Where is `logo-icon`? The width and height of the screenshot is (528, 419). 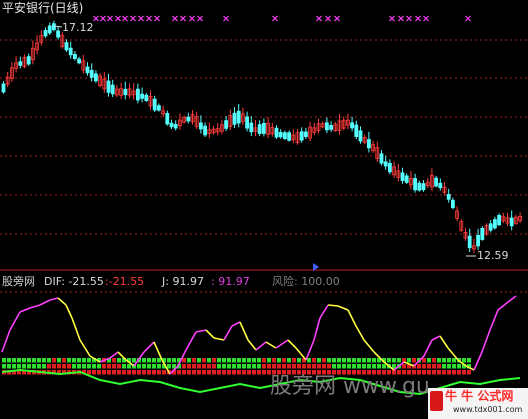 logo-icon is located at coordinates (436, 401).